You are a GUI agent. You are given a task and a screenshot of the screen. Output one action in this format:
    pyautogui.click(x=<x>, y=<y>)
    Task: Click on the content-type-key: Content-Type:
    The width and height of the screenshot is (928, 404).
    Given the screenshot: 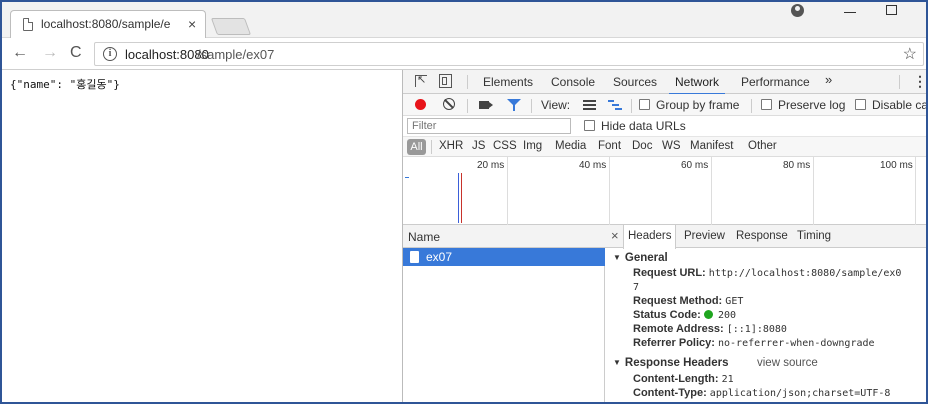 What is the action you would take?
    pyautogui.click(x=670, y=393)
    